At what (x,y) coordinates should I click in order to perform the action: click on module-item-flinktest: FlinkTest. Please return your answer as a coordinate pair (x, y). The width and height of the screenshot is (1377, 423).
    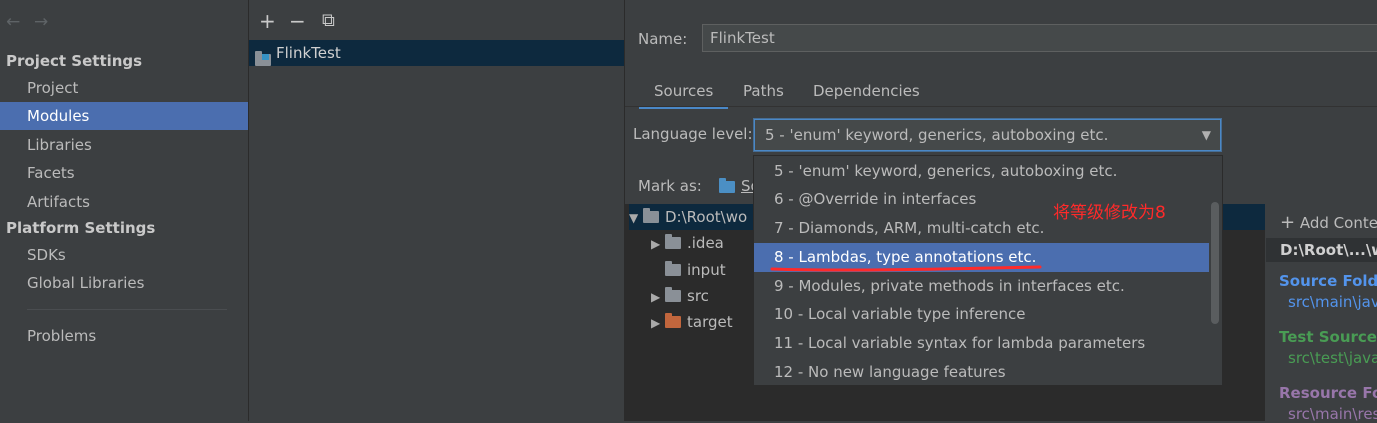
    Looking at the image, I should click on (436, 53).